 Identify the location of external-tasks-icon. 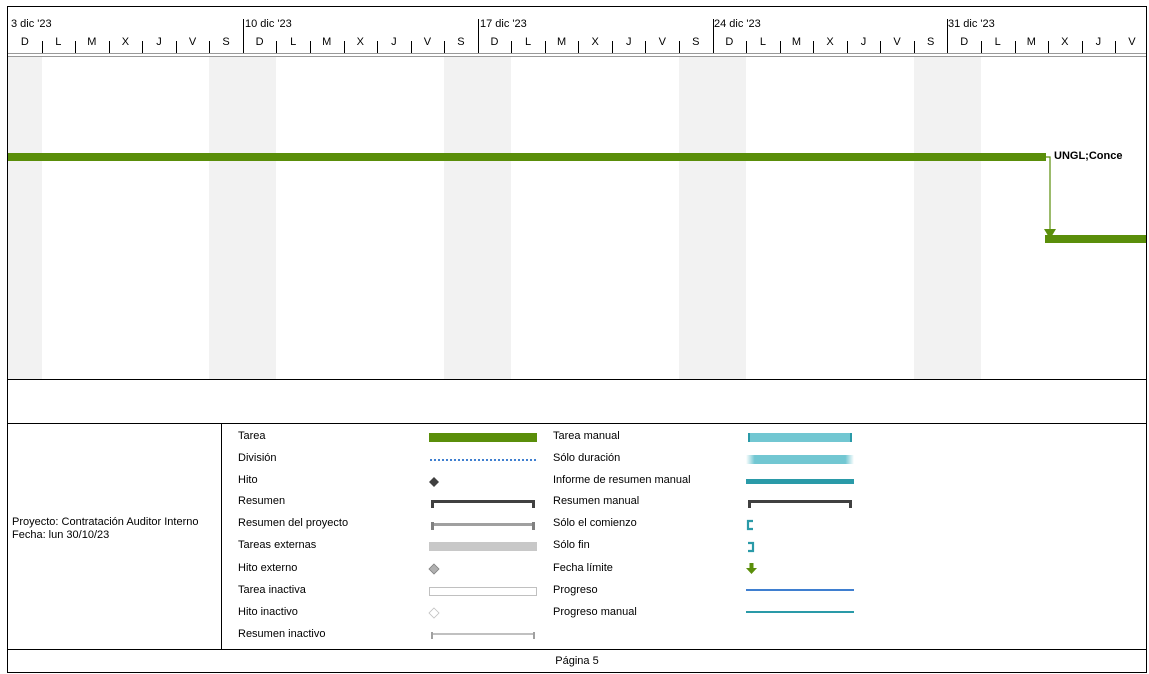
(483, 546).